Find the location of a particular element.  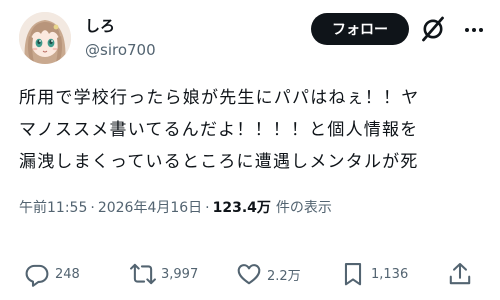

avatar-illustration is located at coordinates (45, 38).